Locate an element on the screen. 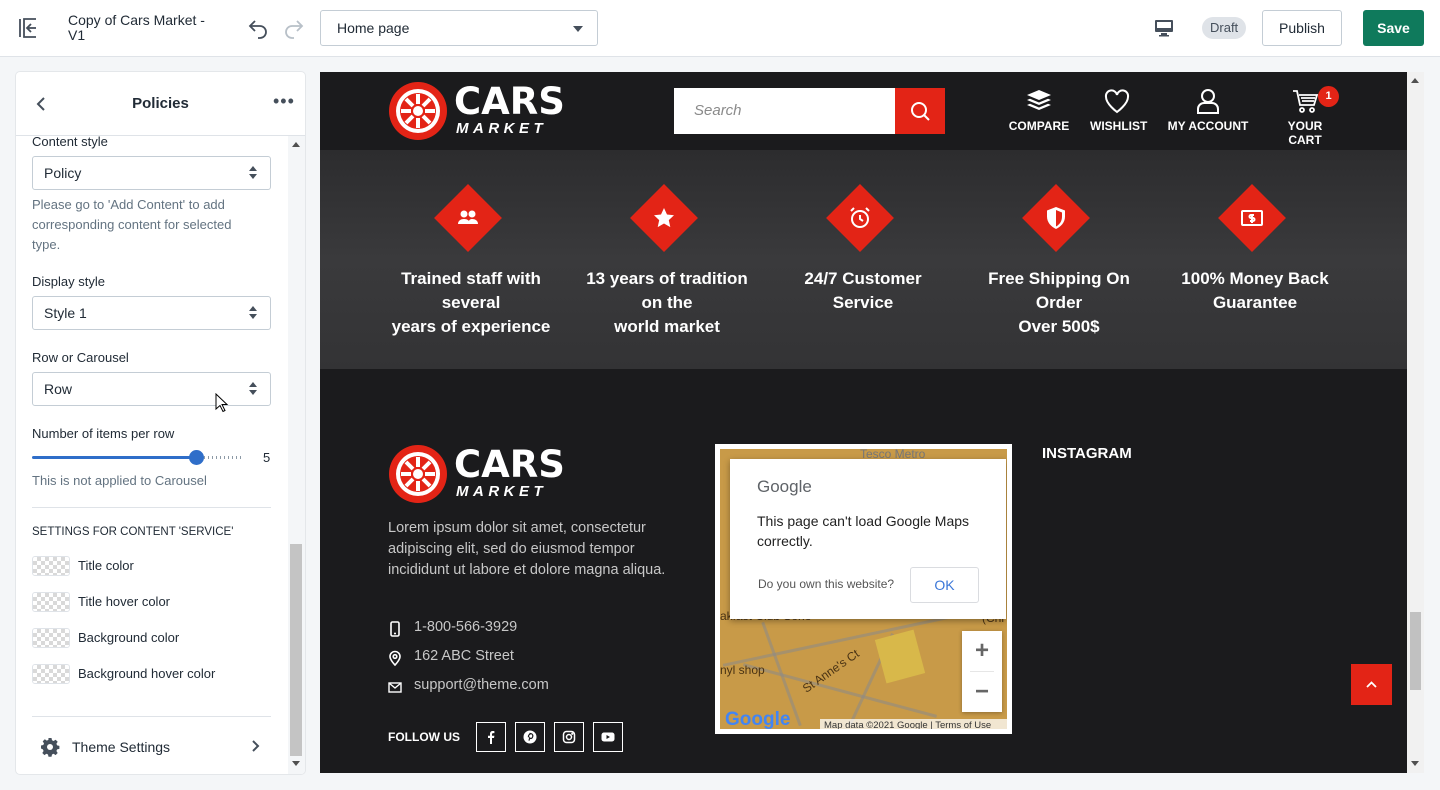 The image size is (1440, 790). policy-text-line: world market is located at coordinates (667, 326).